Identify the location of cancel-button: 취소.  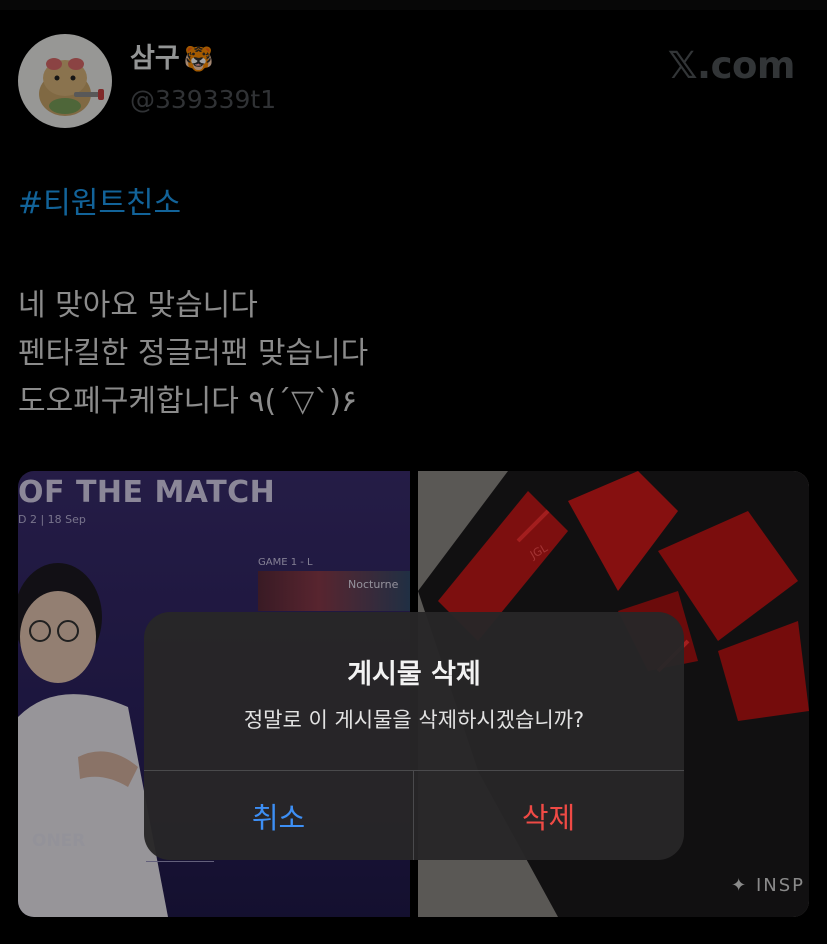
(278, 815).